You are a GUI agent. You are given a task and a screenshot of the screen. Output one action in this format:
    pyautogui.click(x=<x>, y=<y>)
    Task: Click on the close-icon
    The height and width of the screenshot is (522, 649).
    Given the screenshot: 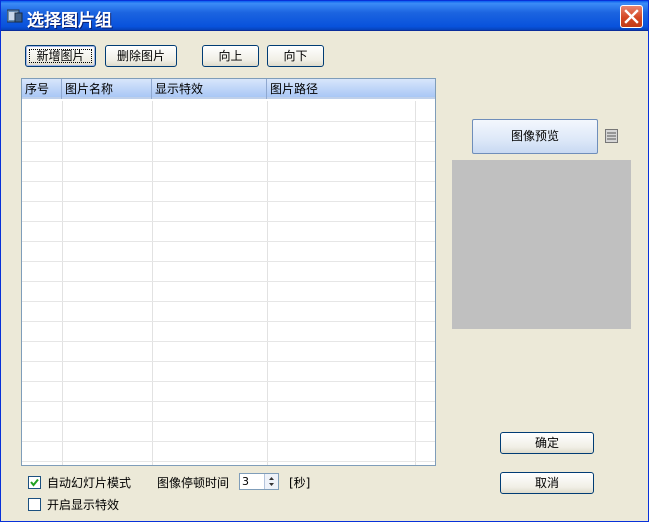 What is the action you would take?
    pyautogui.click(x=631, y=16)
    